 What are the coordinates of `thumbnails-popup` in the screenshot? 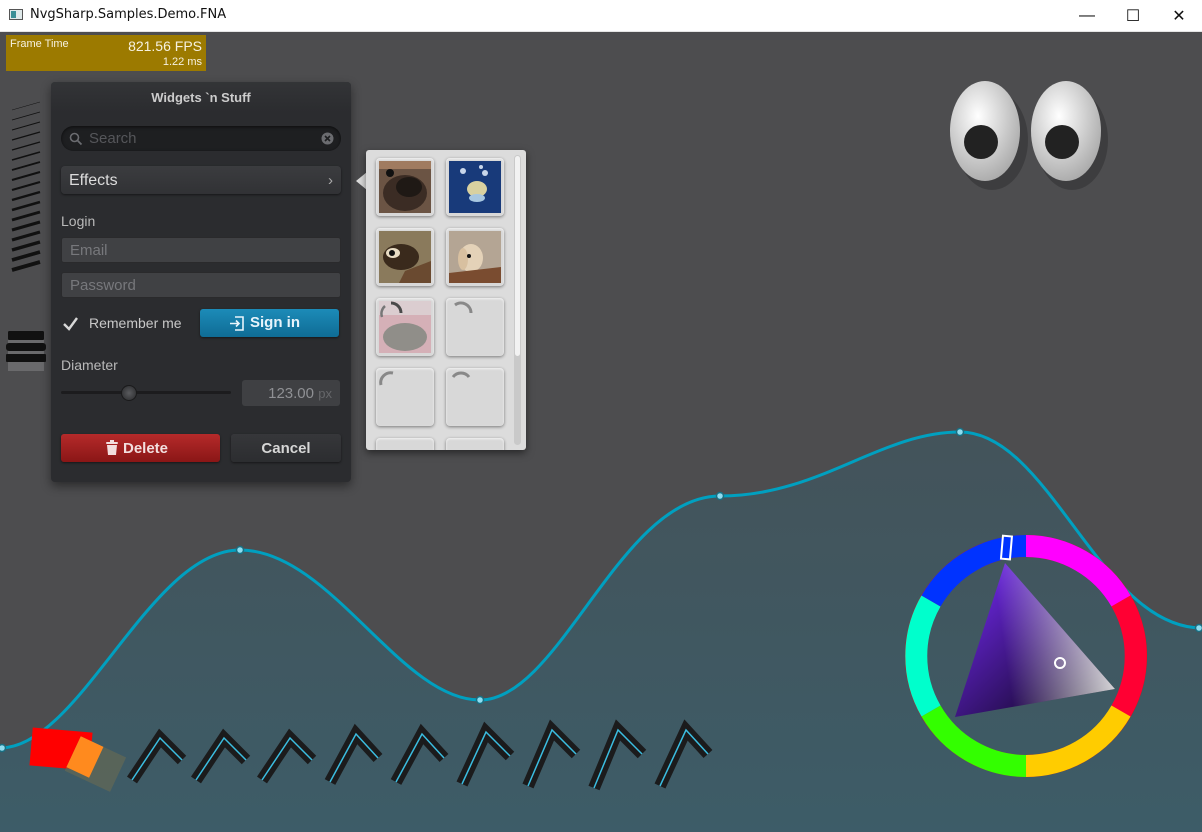 It's located at (446, 300).